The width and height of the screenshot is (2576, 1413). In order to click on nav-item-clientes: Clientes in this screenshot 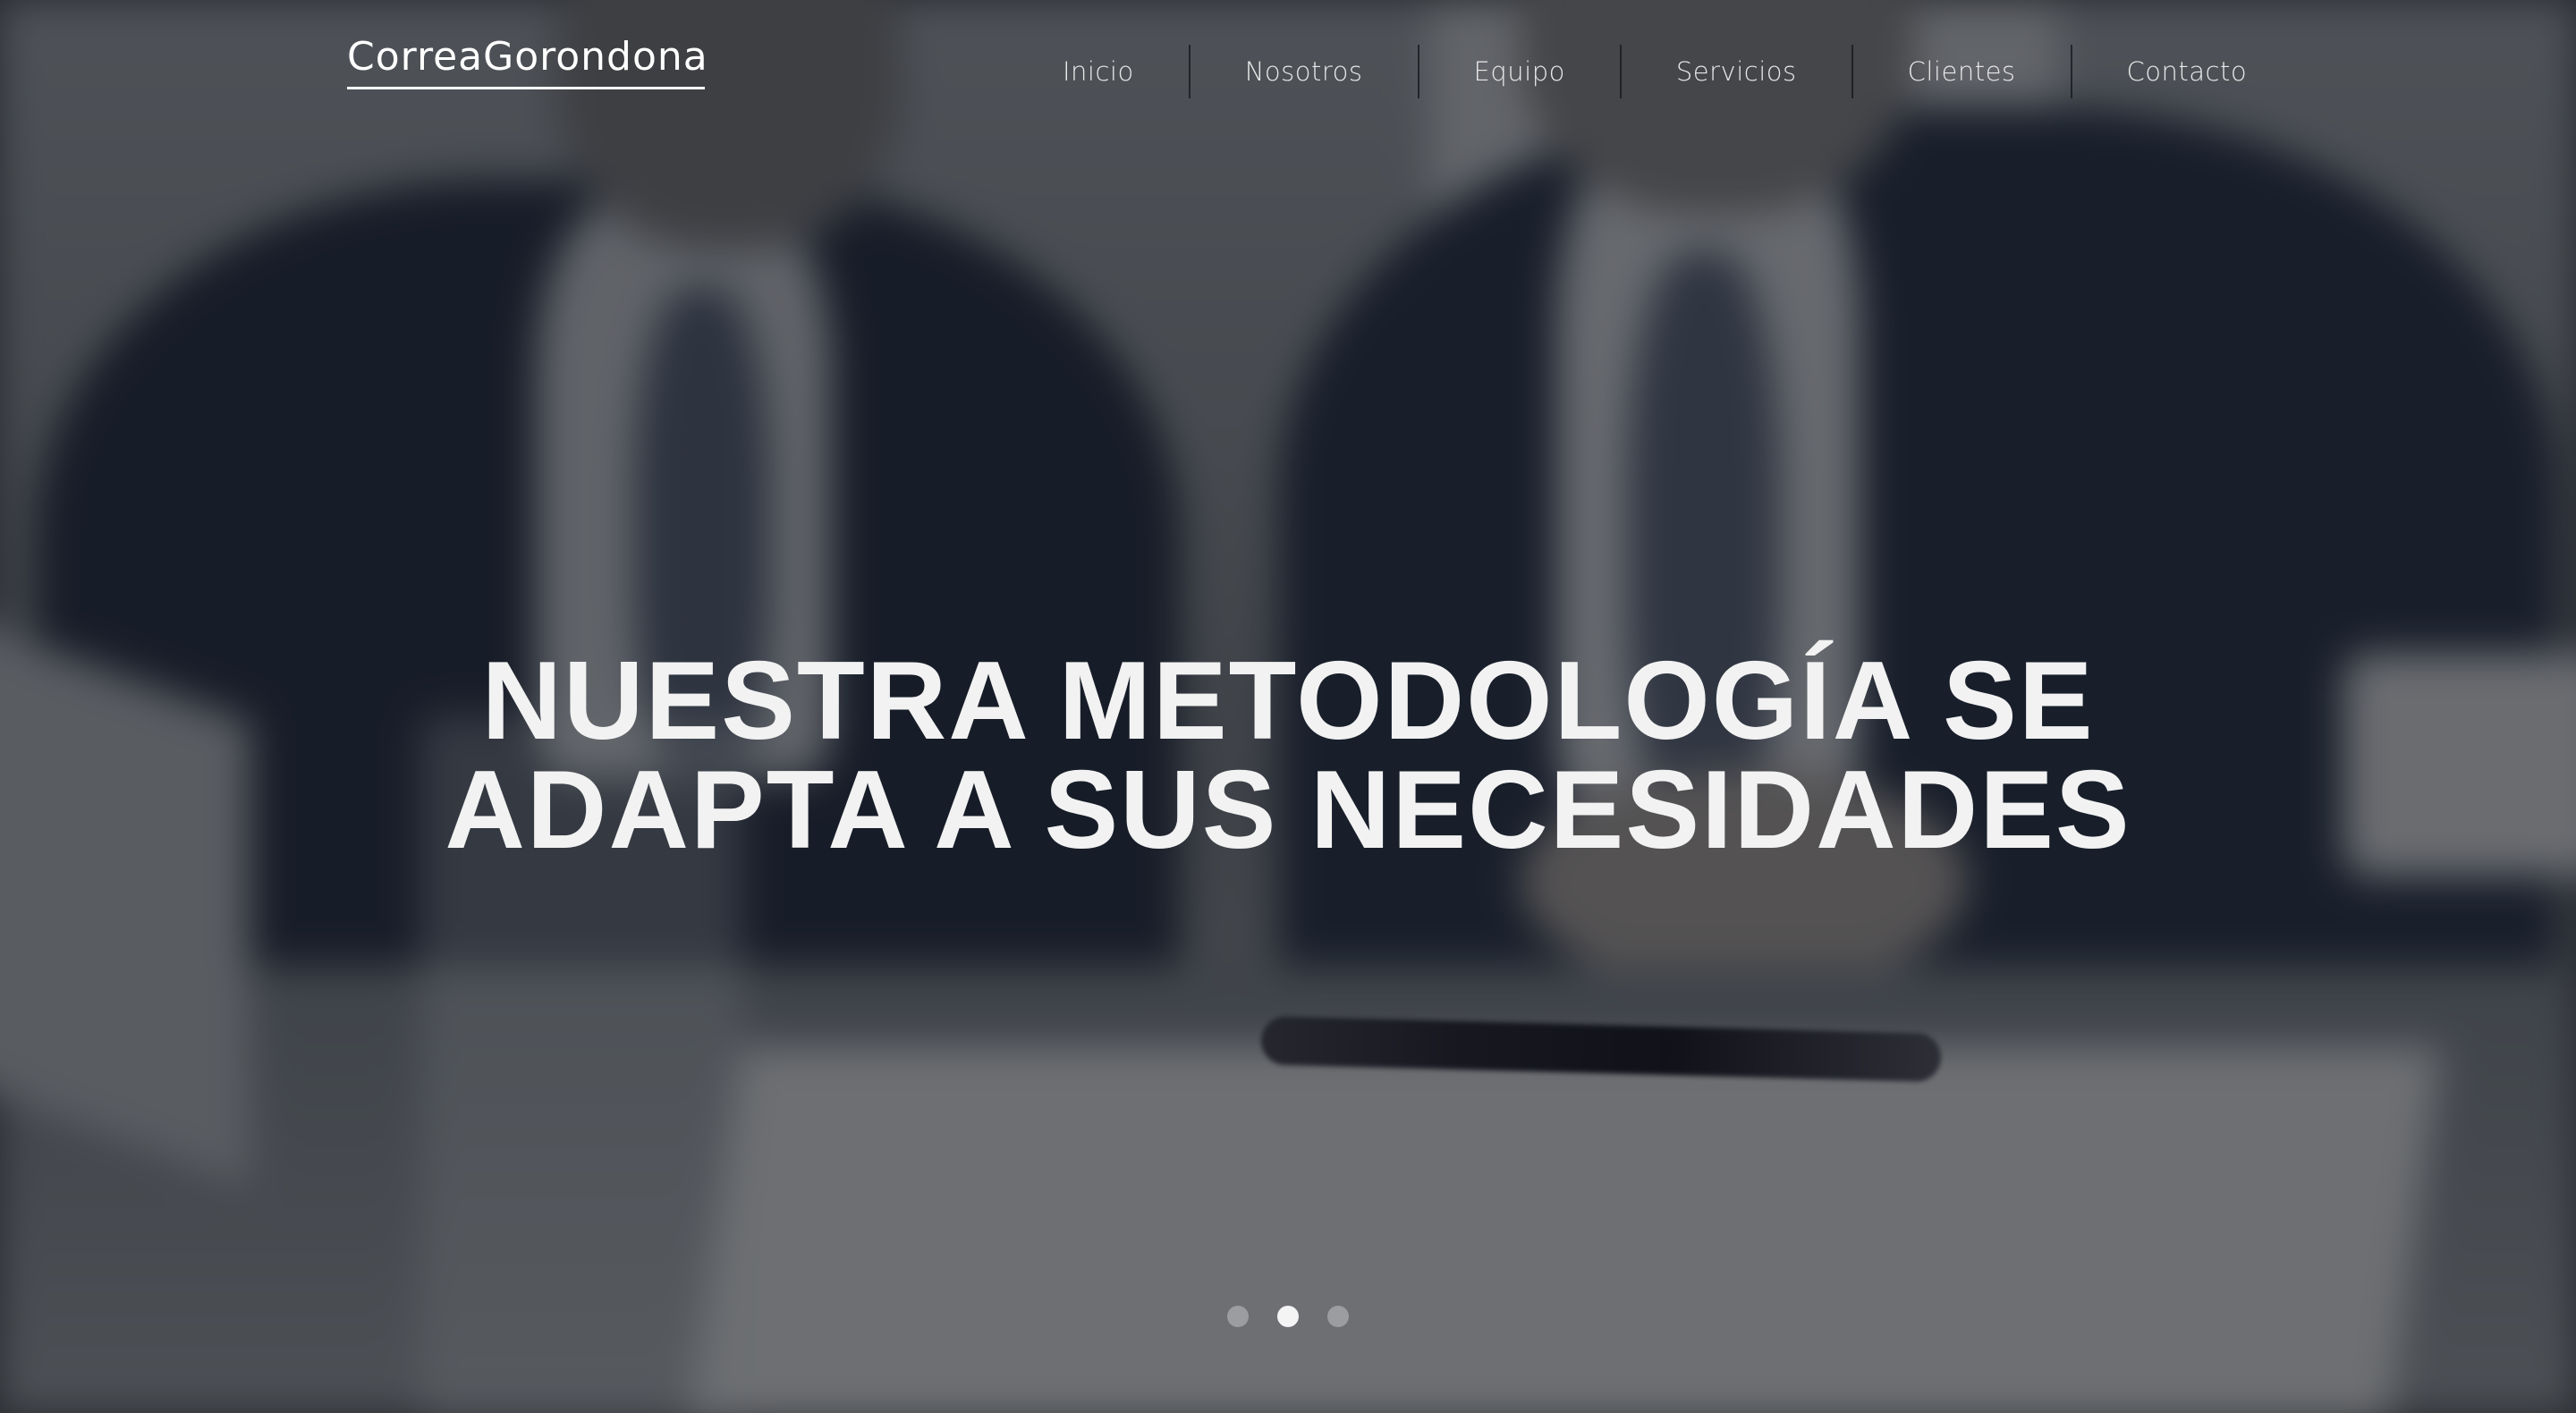, I will do `click(1961, 71)`.